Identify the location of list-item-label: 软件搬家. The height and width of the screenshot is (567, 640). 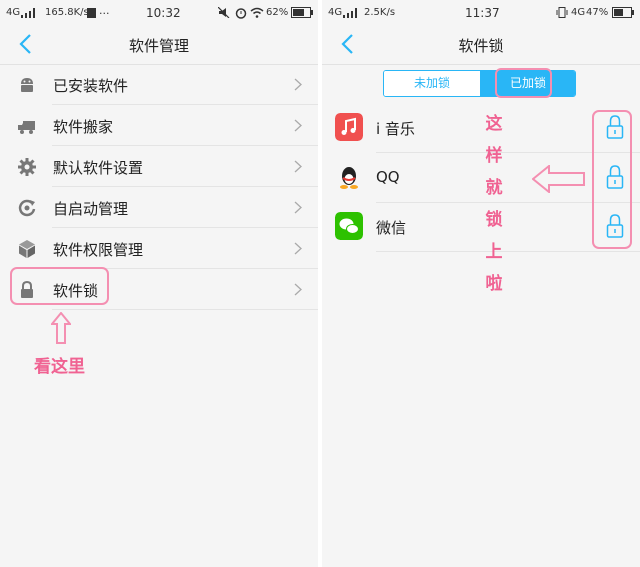
(83, 127).